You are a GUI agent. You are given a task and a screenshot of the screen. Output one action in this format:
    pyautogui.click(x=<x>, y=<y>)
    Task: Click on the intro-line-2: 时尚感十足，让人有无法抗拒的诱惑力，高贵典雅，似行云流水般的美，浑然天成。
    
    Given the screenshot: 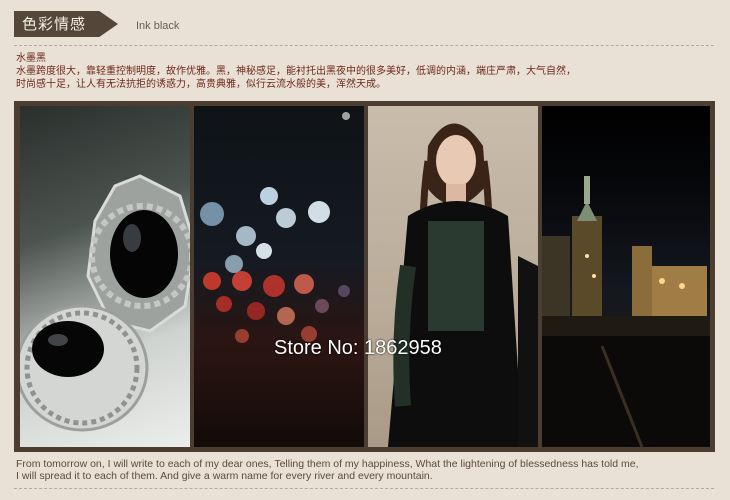 What is the action you would take?
    pyautogui.click(x=201, y=84)
    